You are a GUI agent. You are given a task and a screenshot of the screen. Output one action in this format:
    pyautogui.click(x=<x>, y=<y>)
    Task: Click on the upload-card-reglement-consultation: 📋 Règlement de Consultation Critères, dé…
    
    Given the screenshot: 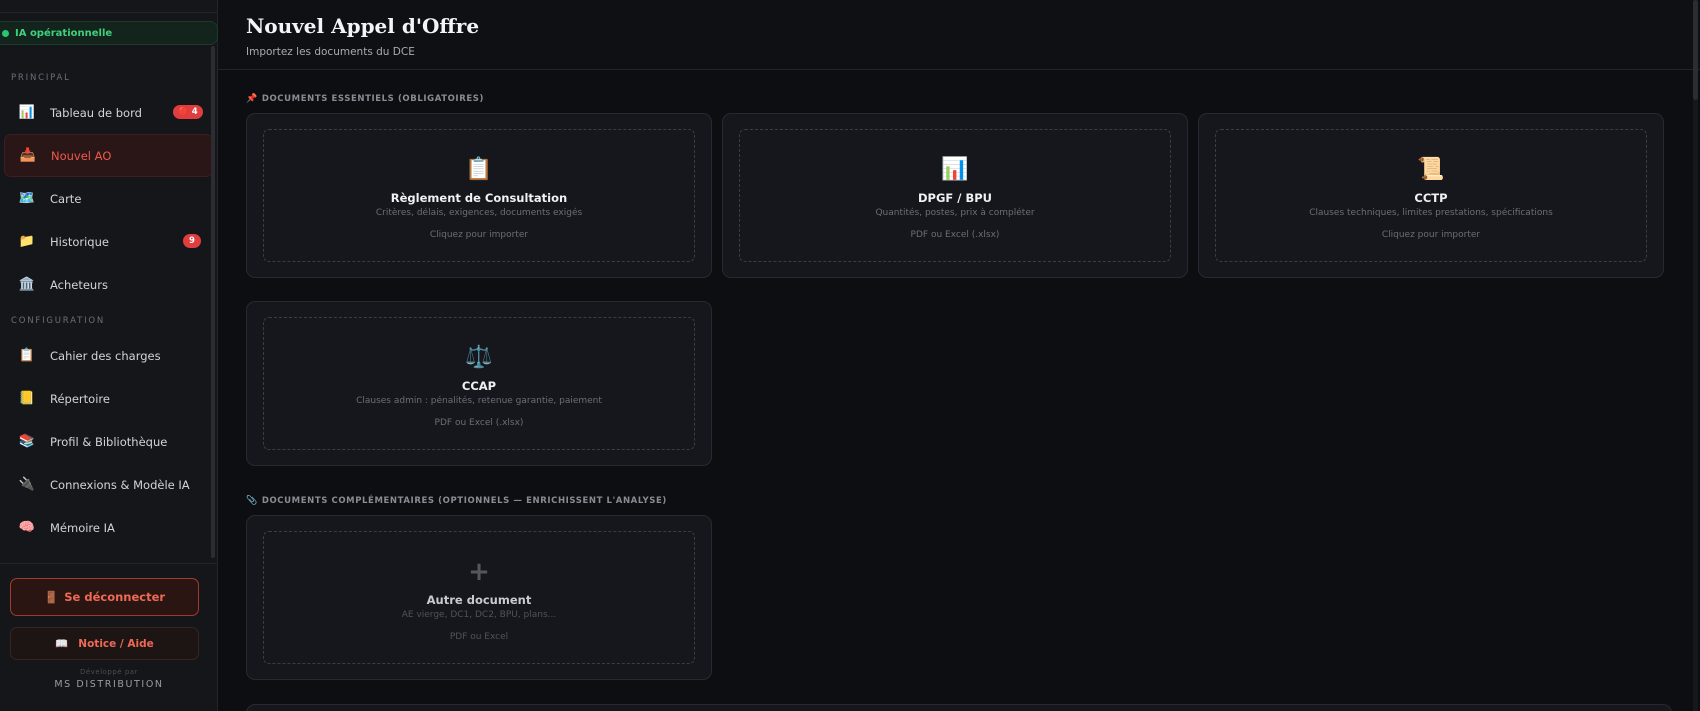 What is the action you would take?
    pyautogui.click(x=479, y=195)
    